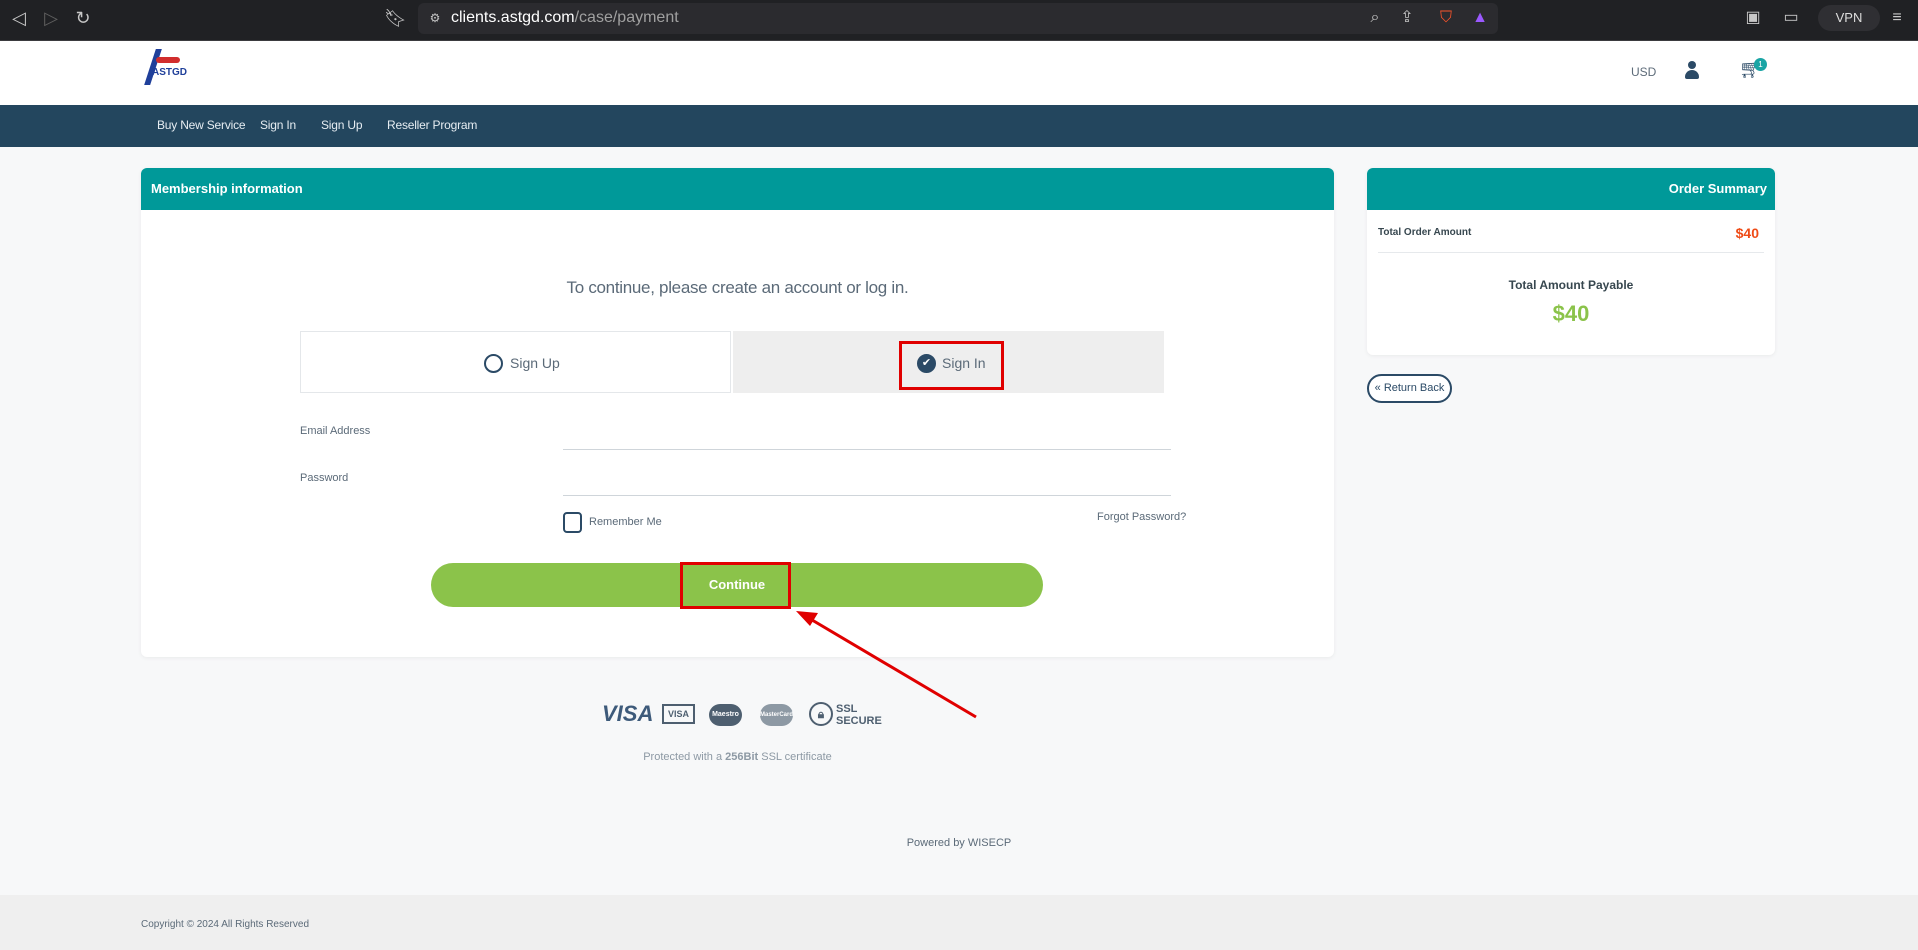  Describe the element at coordinates (1791, 18) in the screenshot. I see `wallet-icon: ▭` at that location.